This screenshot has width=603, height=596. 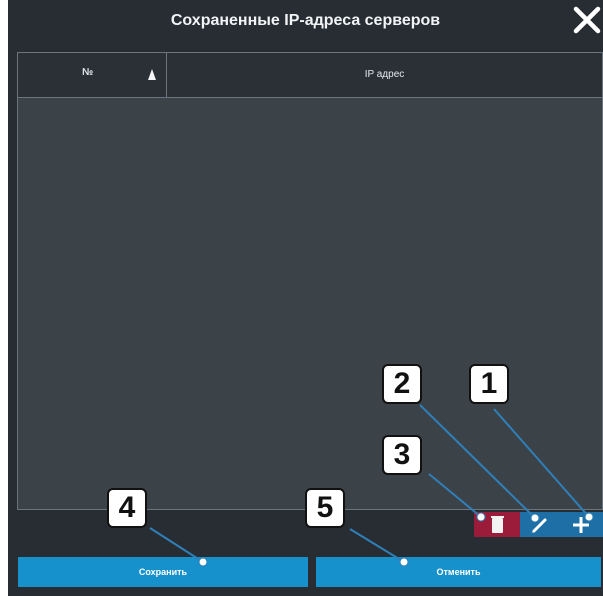 I want to click on close-button, so click(x=587, y=20).